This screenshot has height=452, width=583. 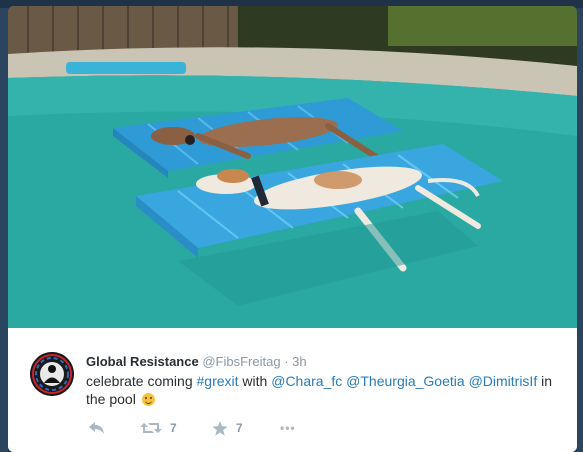 What do you see at coordinates (148, 399) in the screenshot?
I see `smile-emoji-icon` at bounding box center [148, 399].